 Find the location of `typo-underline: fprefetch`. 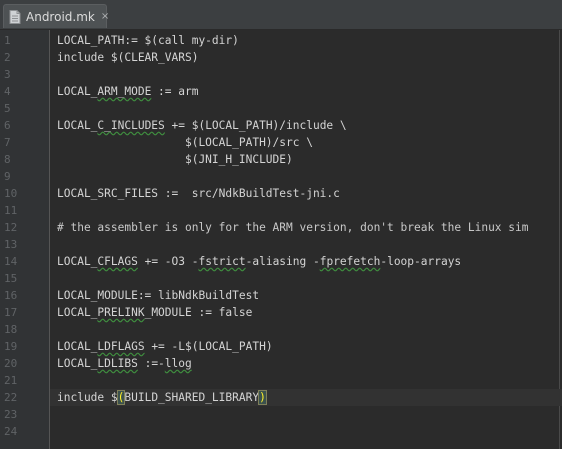

typo-underline: fprefetch is located at coordinates (350, 261).